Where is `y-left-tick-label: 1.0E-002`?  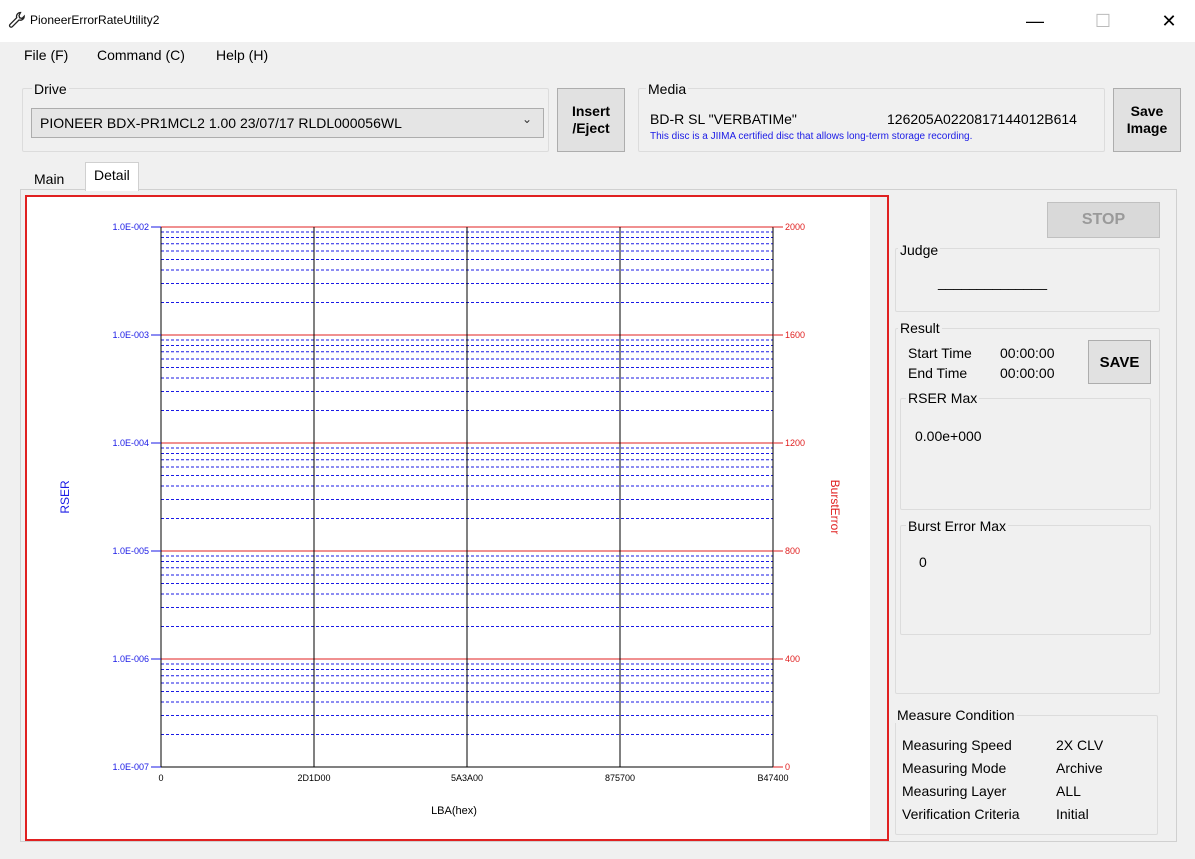 y-left-tick-label: 1.0E-002 is located at coordinates (130, 227).